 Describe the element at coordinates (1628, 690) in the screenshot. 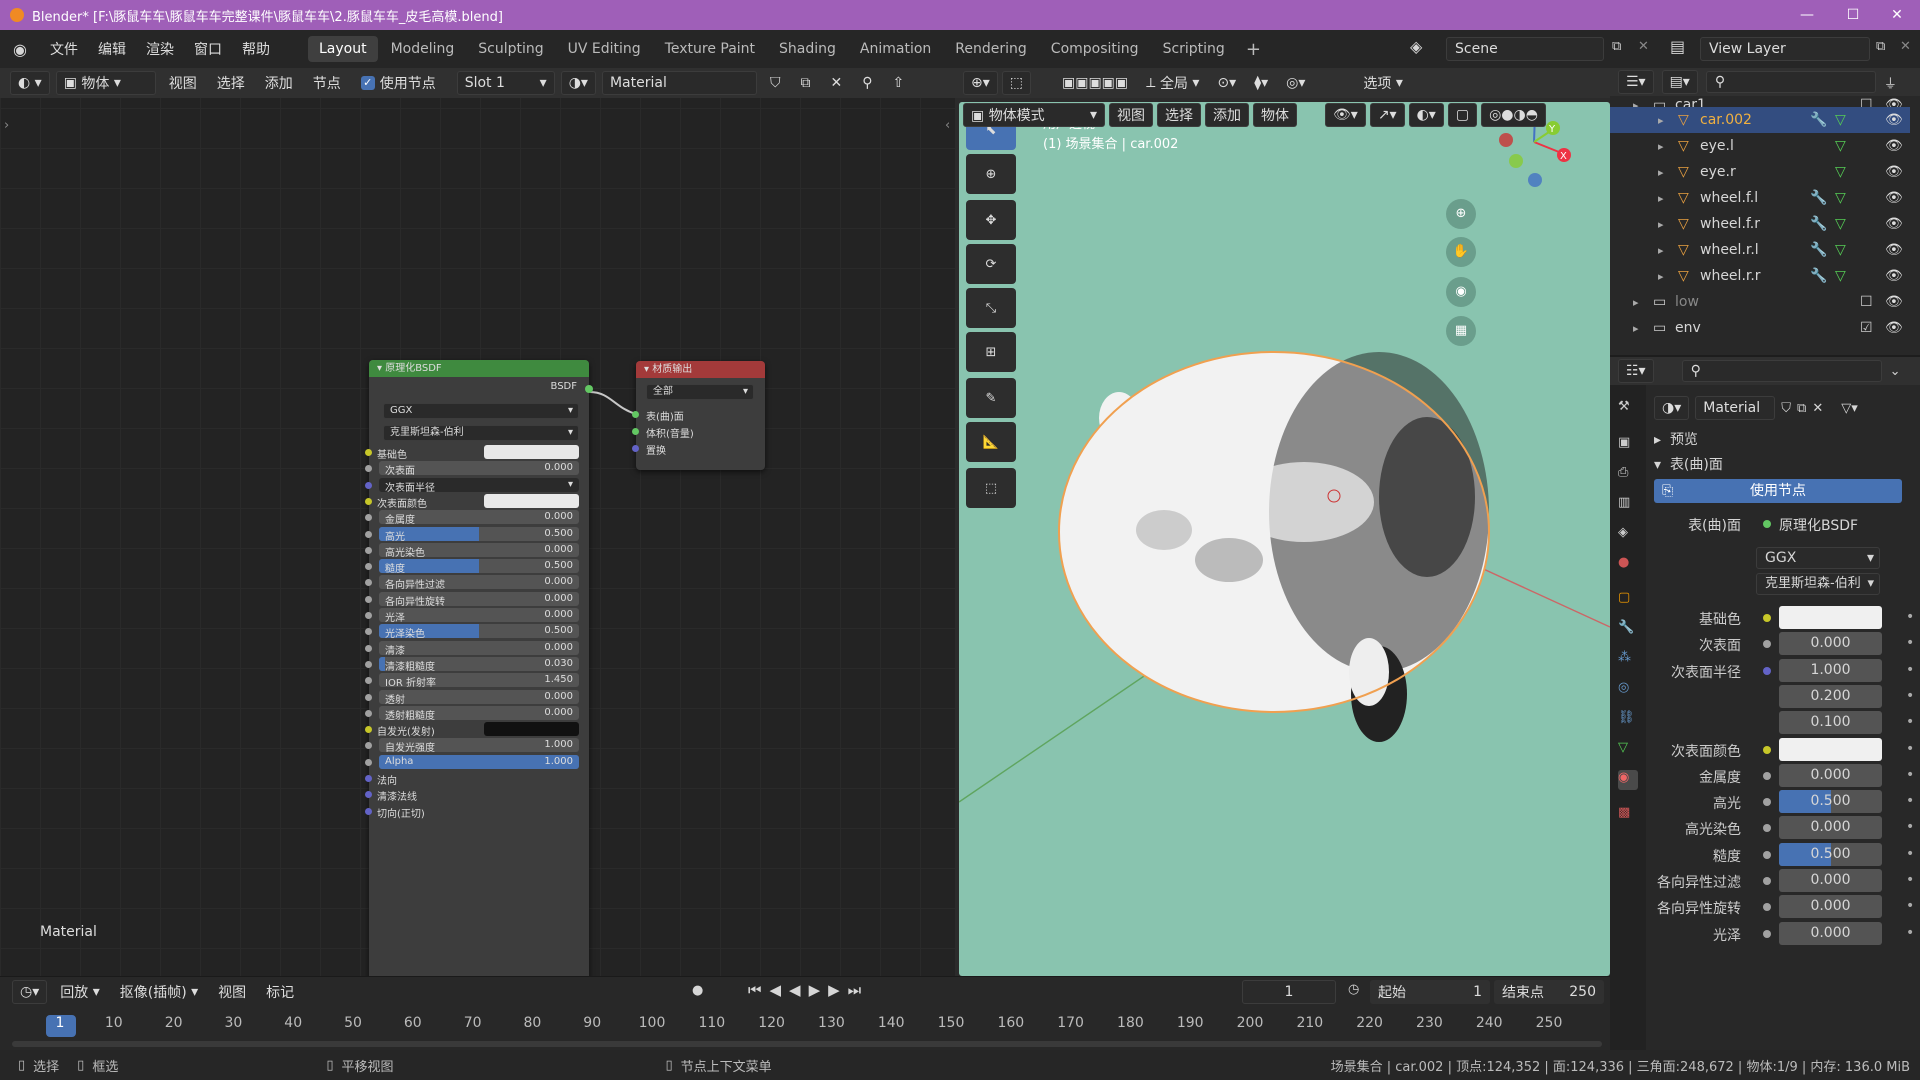

I see `physics-tab-icon: ◎` at that location.